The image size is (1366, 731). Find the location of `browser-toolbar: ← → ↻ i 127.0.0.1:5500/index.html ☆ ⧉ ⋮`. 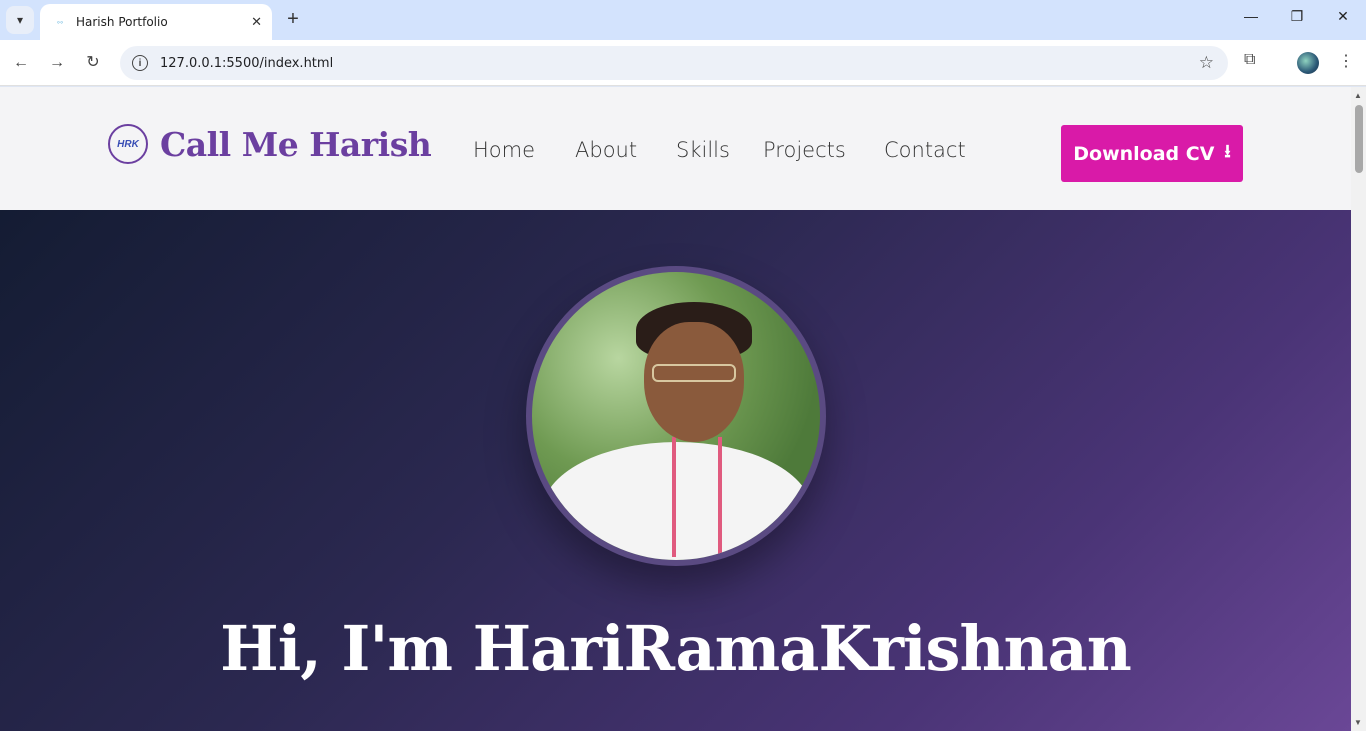

browser-toolbar: ← → ↻ i 127.0.0.1:5500/index.html ☆ ⧉ ⋮ is located at coordinates (683, 63).